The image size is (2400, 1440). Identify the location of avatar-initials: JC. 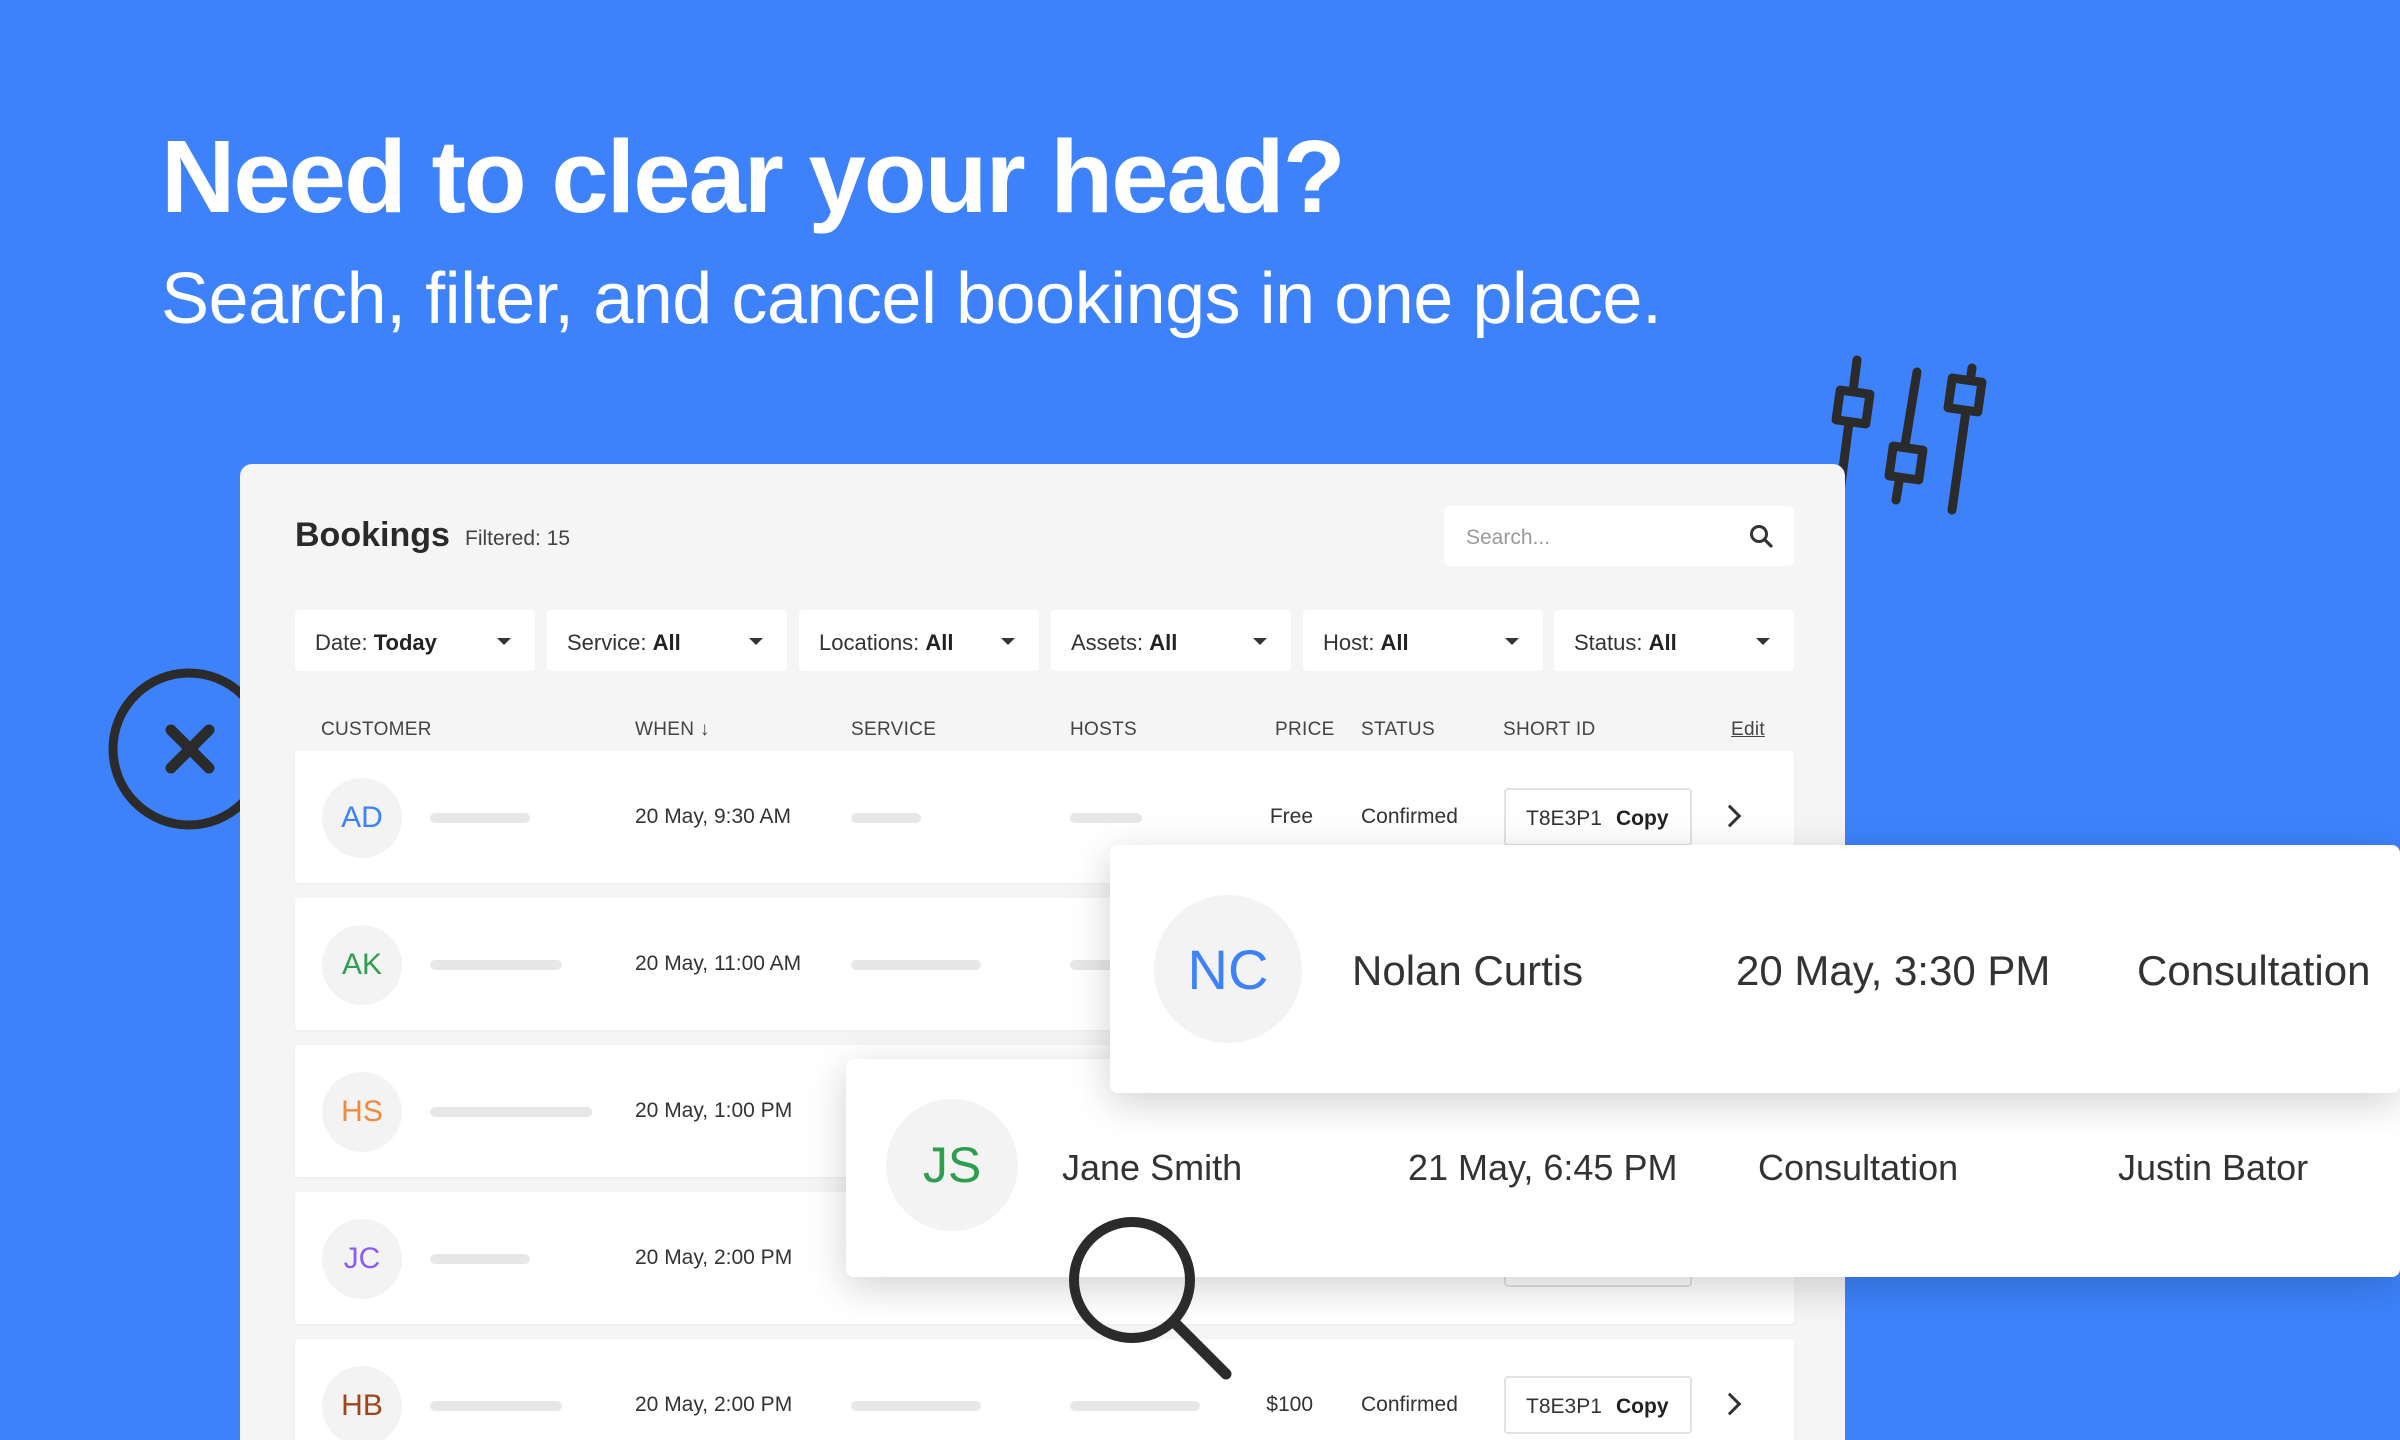
(362, 1258).